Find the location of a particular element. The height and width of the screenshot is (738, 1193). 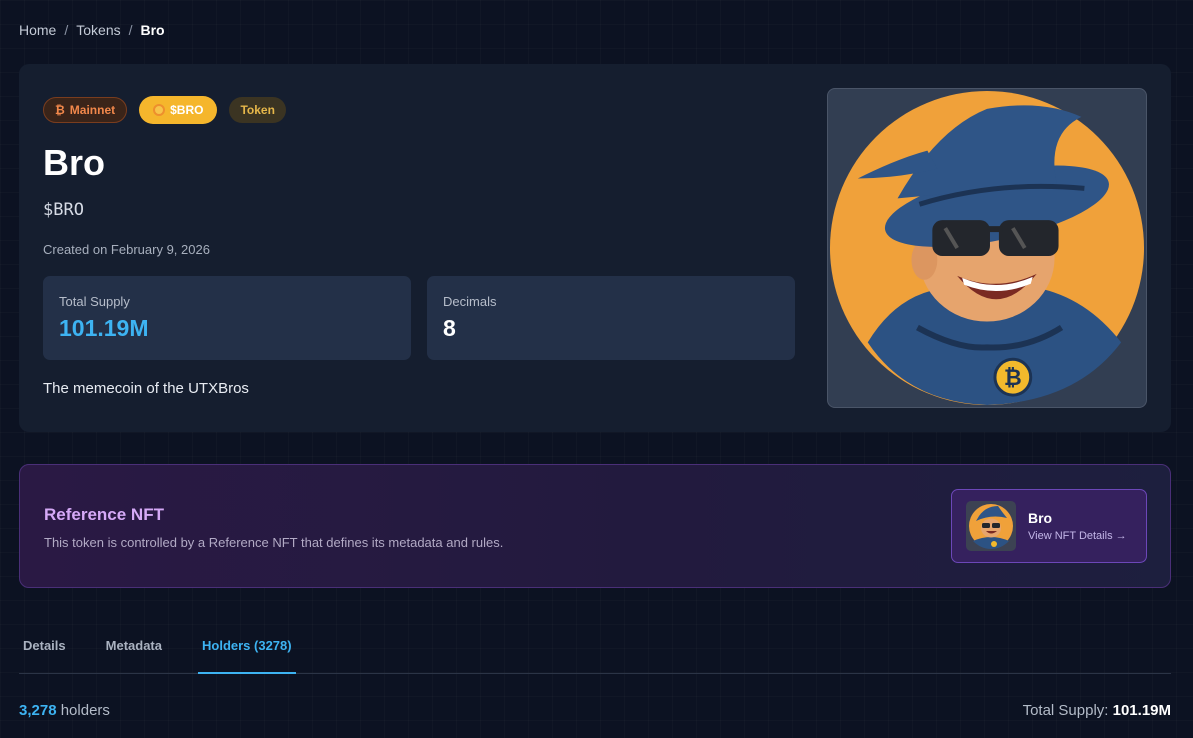

stat-value: 8 is located at coordinates (449, 328).